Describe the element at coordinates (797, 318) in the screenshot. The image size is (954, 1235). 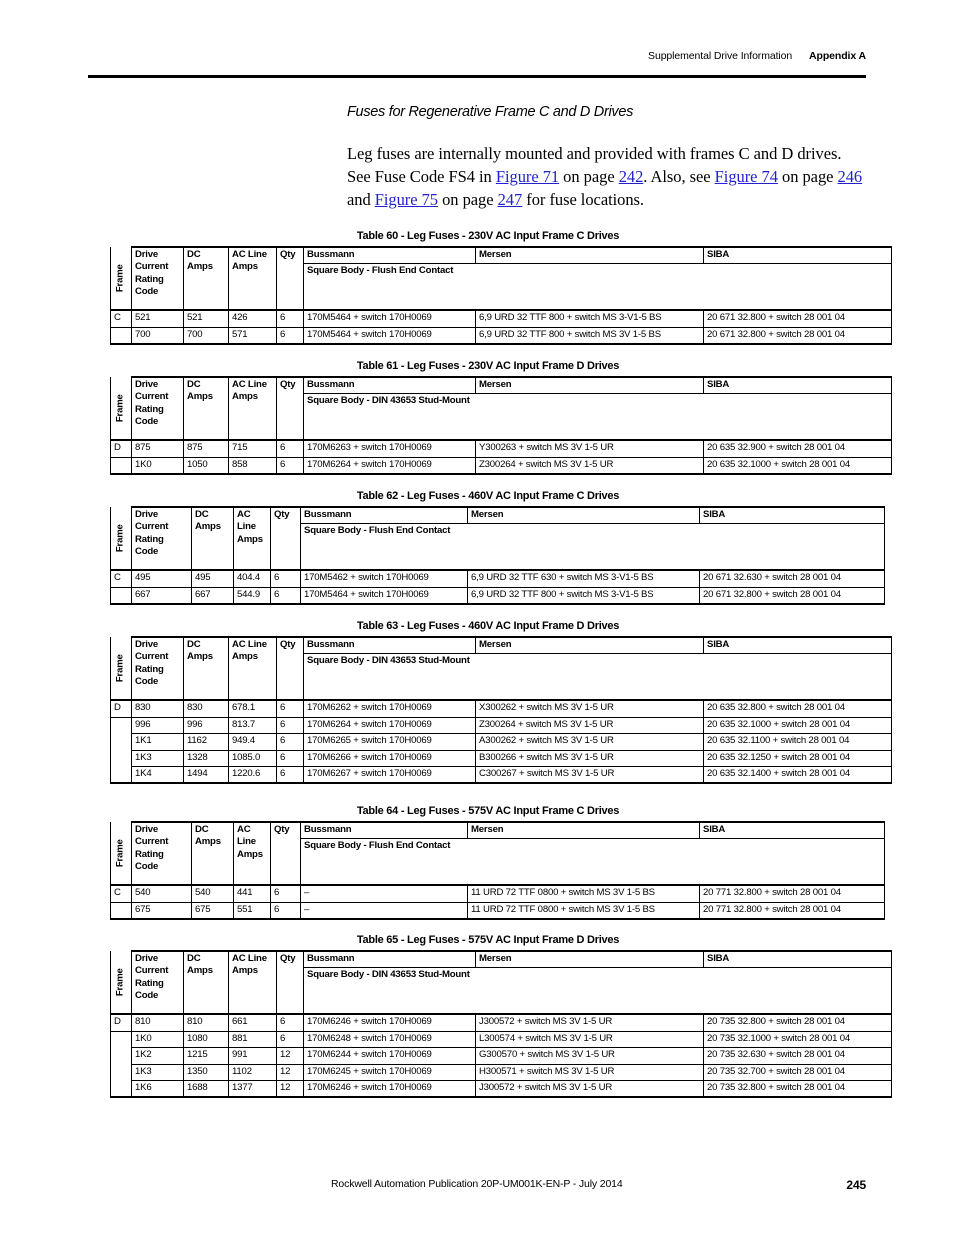
I see `cell-siba: 20 671 32.800 + switch 28 001 04` at that location.